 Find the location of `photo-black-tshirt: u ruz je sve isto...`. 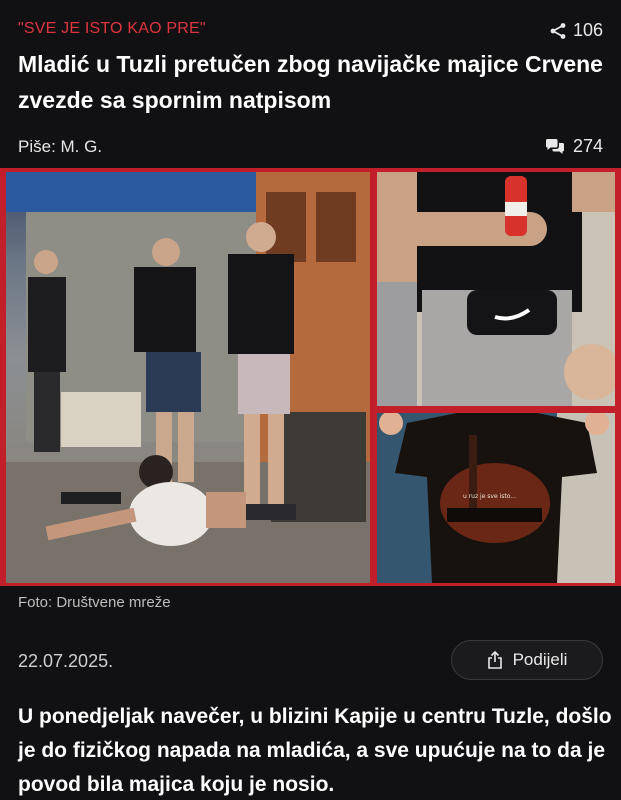

photo-black-tshirt: u ruz je sve isto... is located at coordinates (496, 498).